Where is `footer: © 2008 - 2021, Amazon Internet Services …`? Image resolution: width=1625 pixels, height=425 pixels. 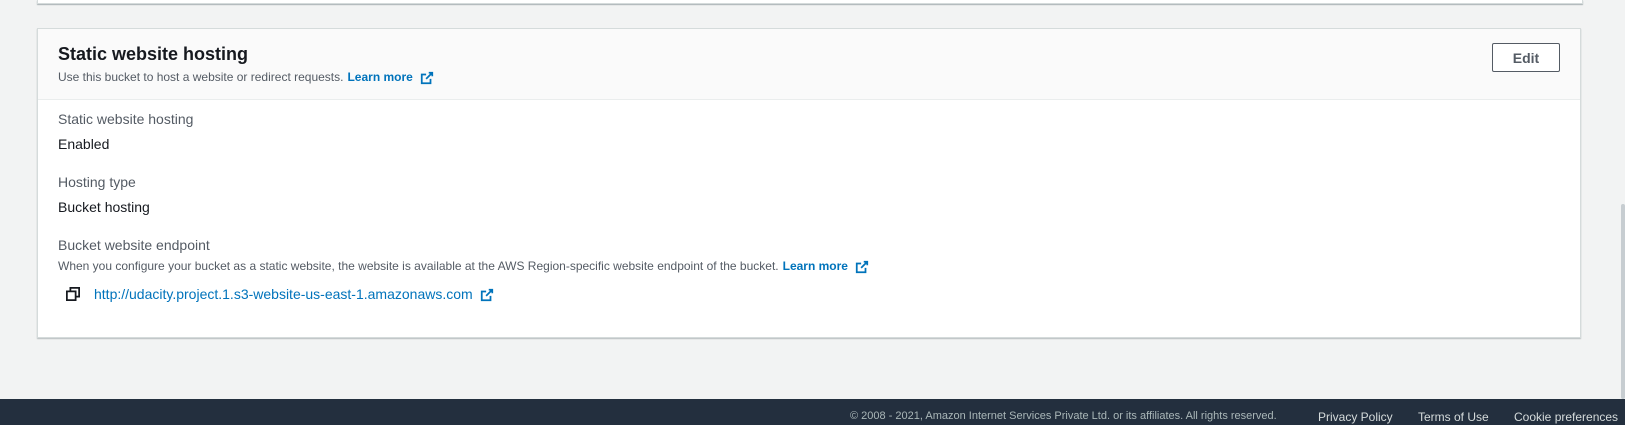
footer: © 2008 - 2021, Amazon Internet Services … is located at coordinates (812, 412).